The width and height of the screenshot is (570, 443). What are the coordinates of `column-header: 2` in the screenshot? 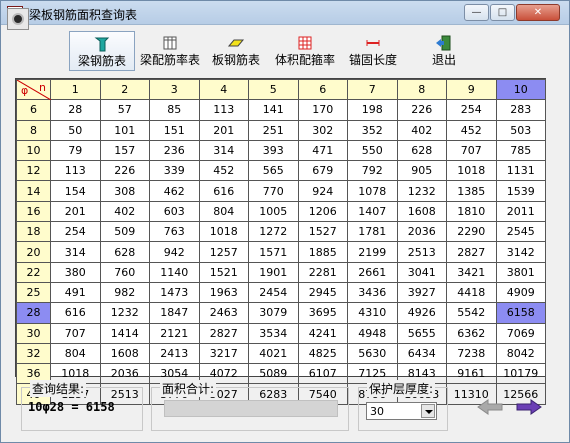 It's located at (124, 89).